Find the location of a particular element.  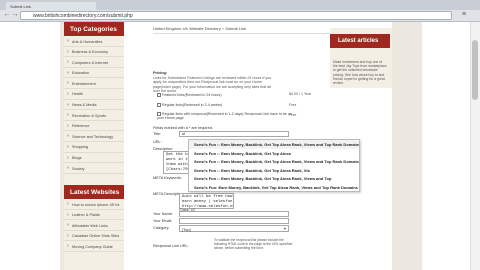

sidebar-category-link: Shopping is located at coordinates (94, 147).